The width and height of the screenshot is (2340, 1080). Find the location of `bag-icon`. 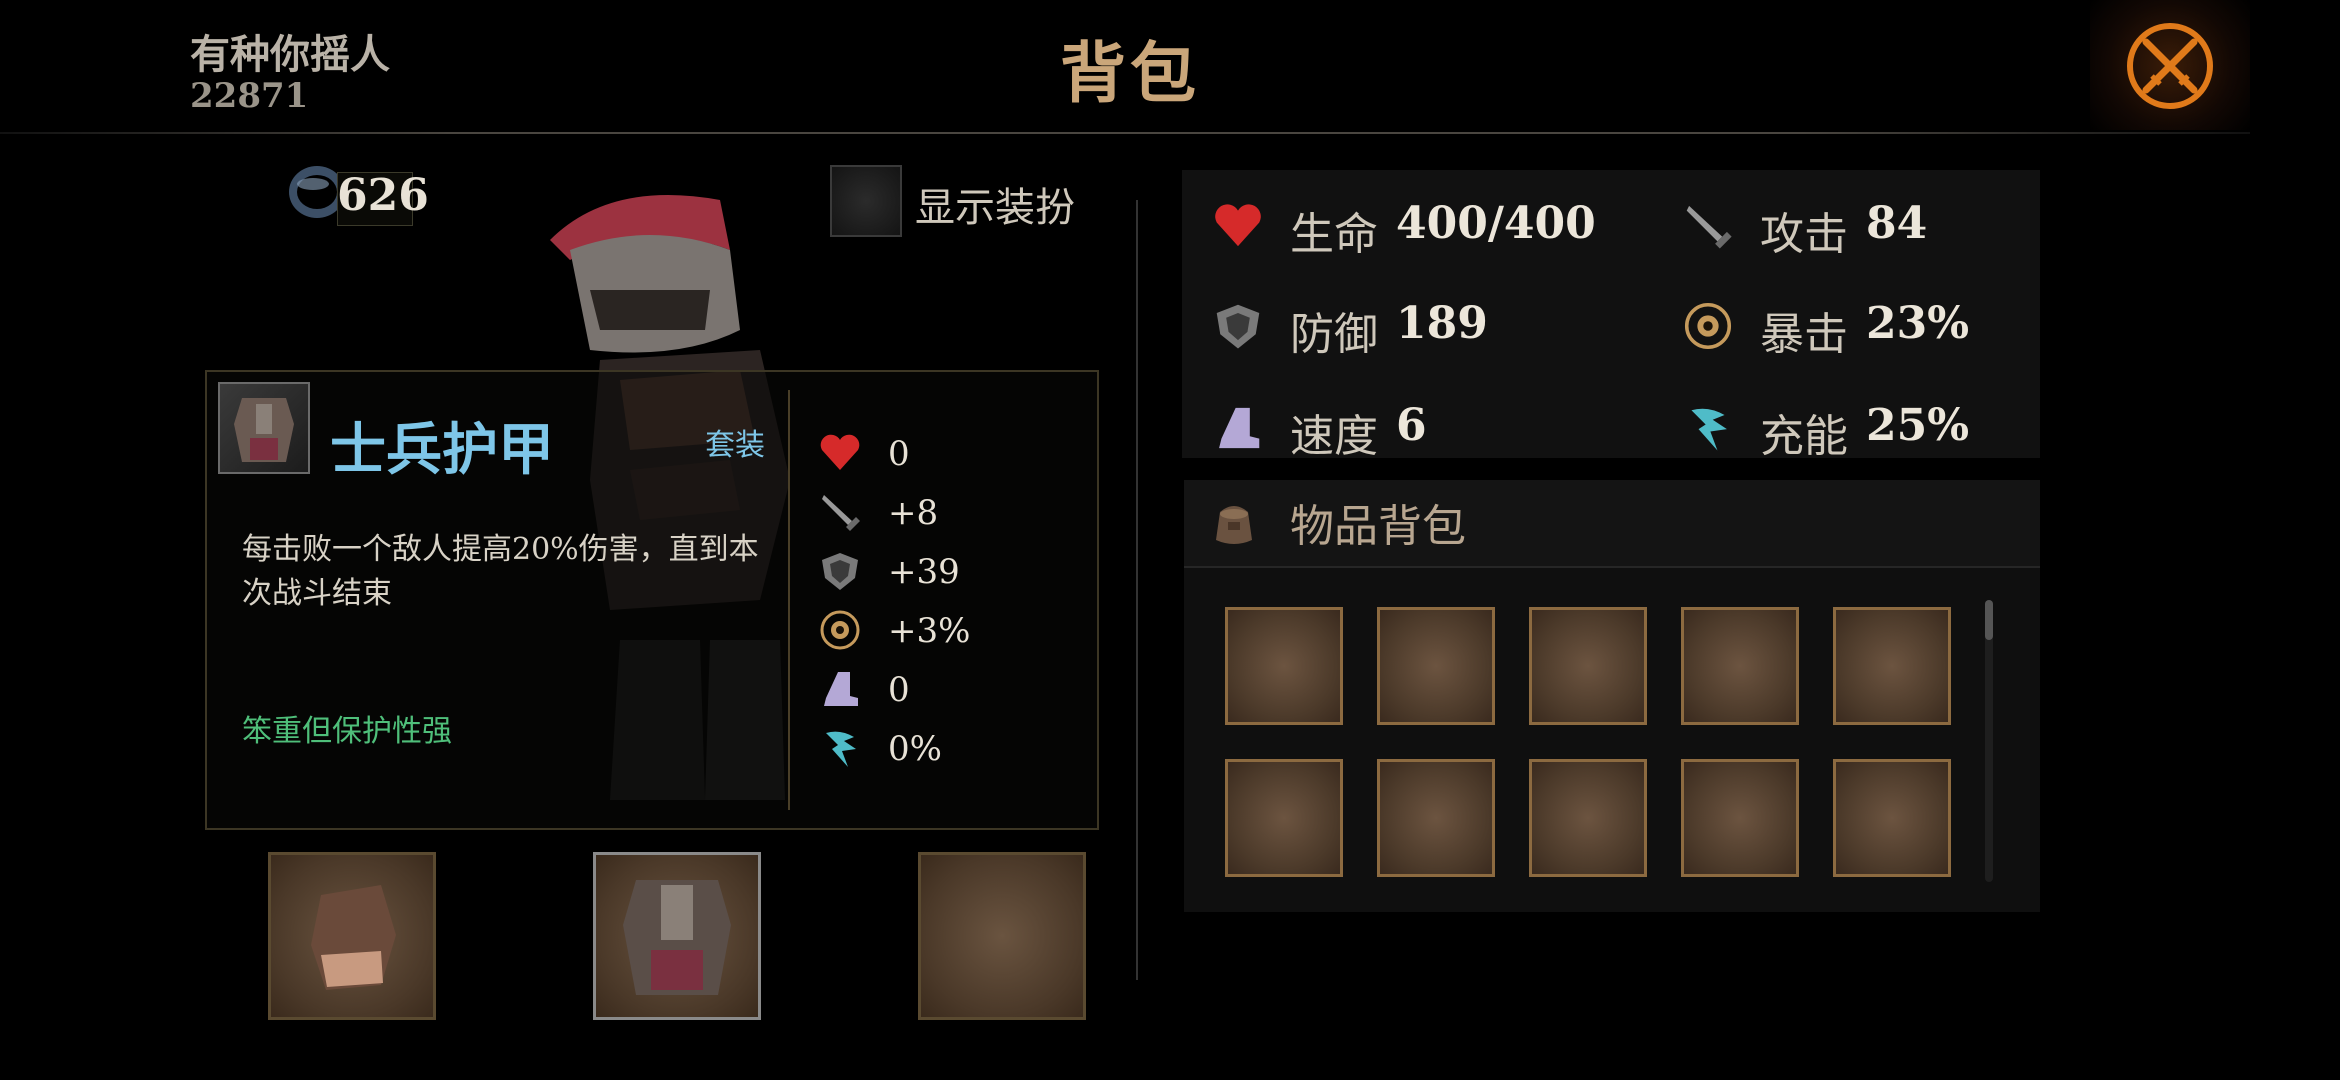

bag-icon is located at coordinates (1234, 525).